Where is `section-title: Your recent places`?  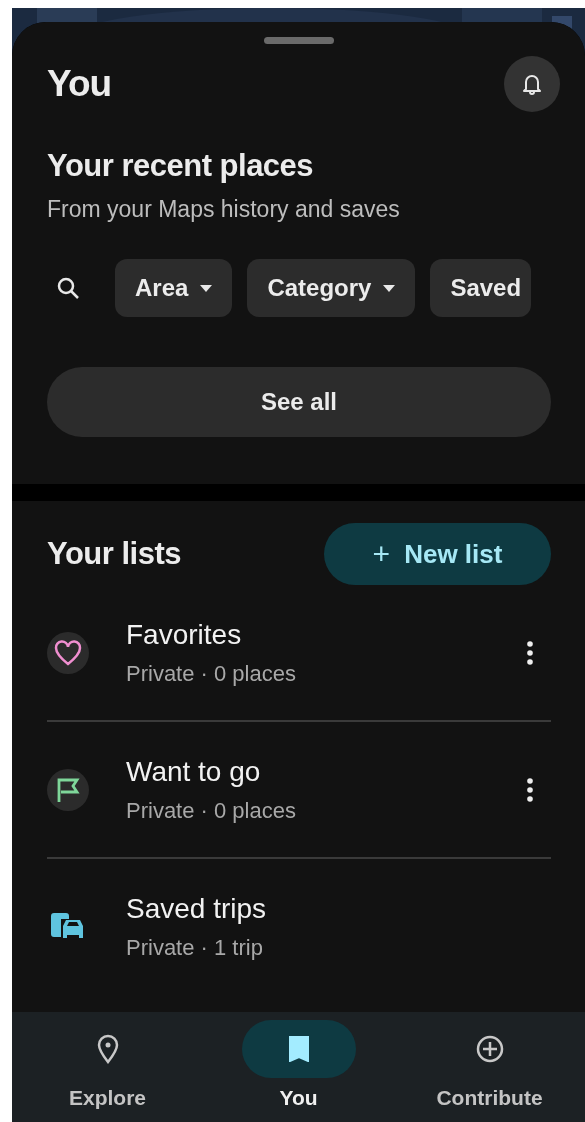 section-title: Your recent places is located at coordinates (181, 166).